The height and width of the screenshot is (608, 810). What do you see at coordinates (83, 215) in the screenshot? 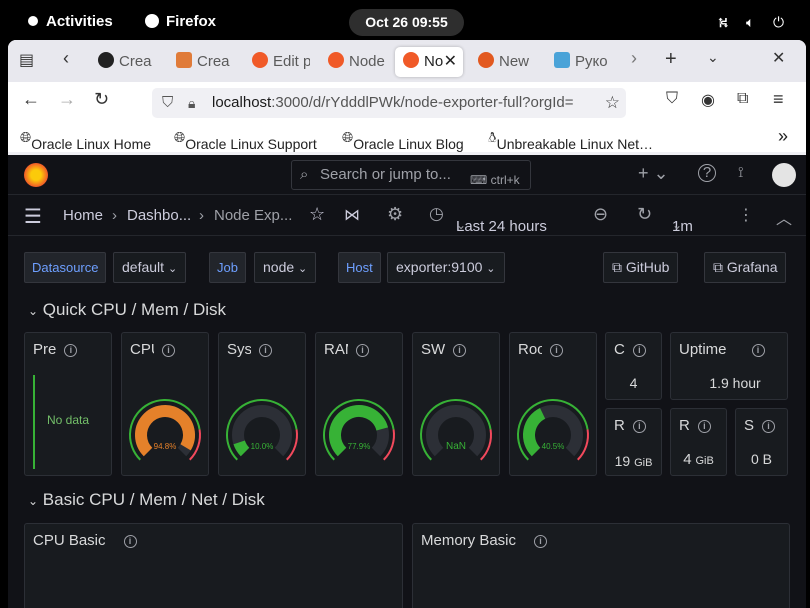
I see `breadcrumb-home: Home` at bounding box center [83, 215].